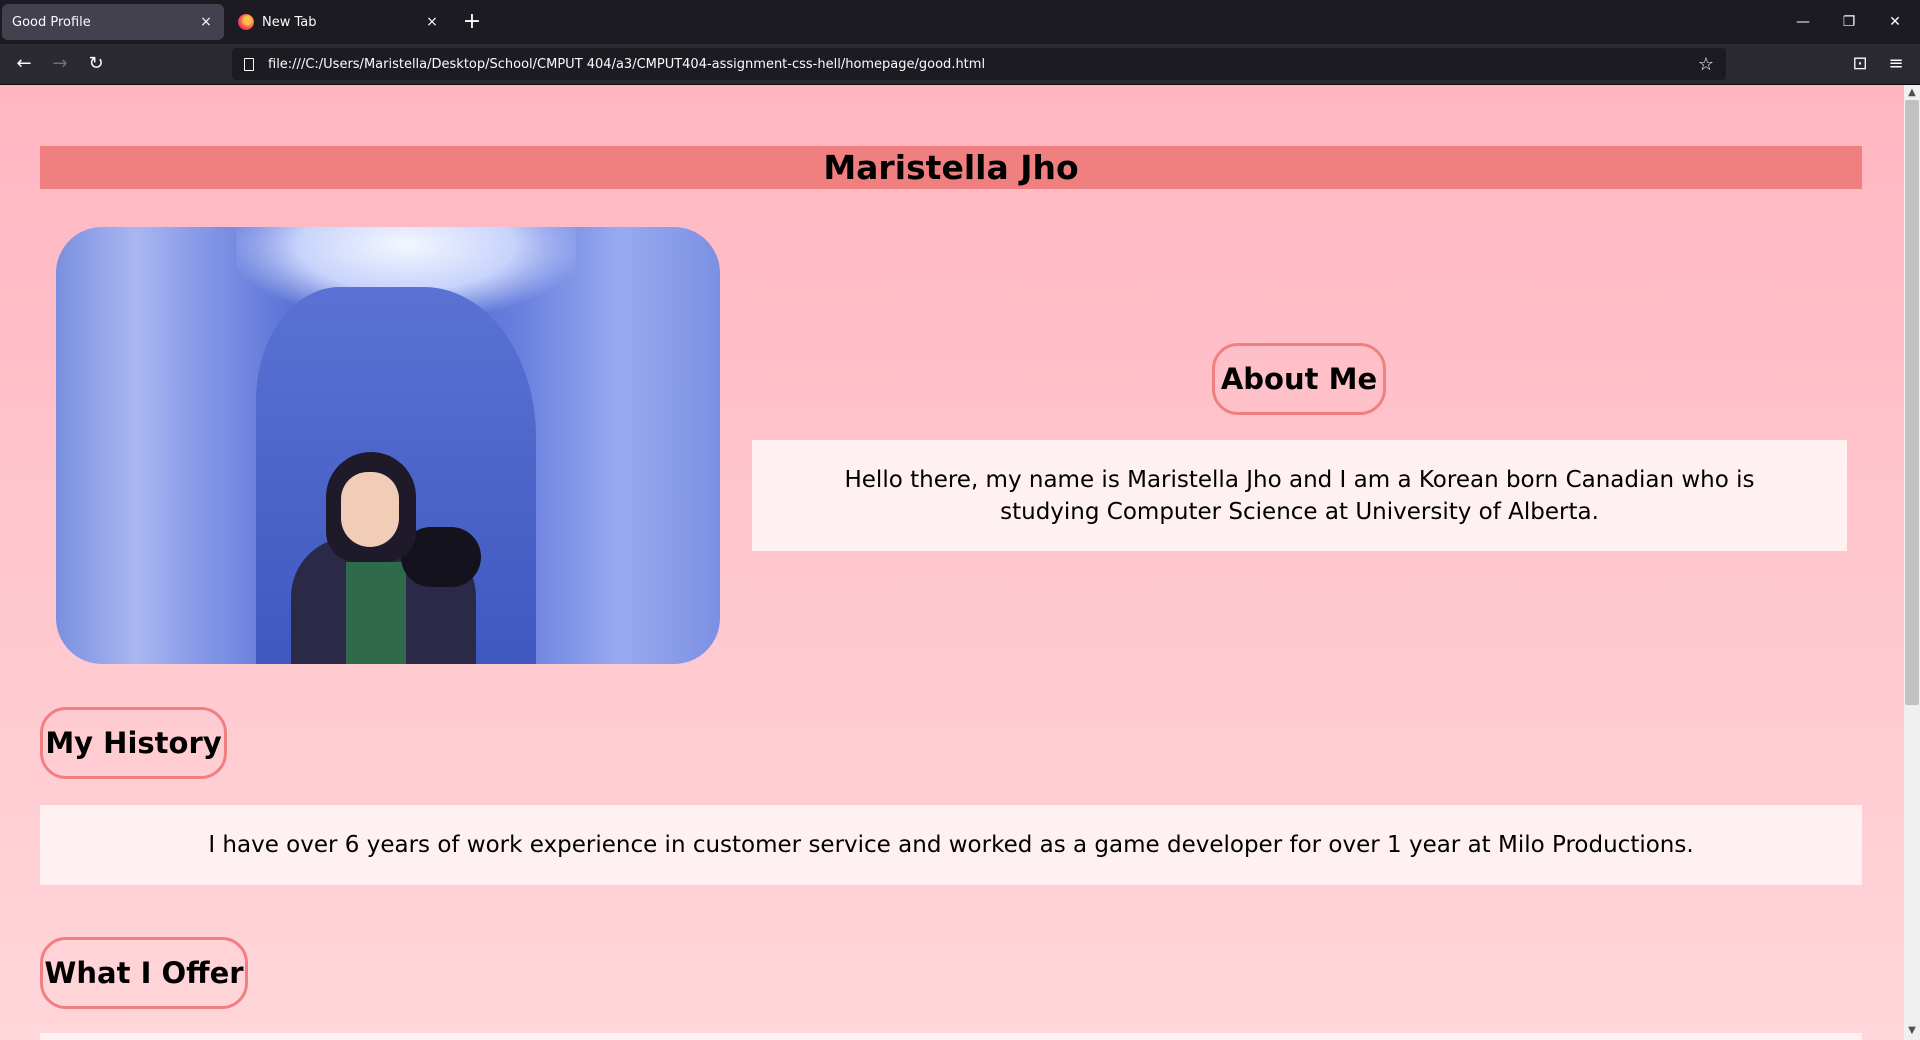 This screenshot has width=1920, height=1040. I want to click on reload-button: ↻, so click(96, 64).